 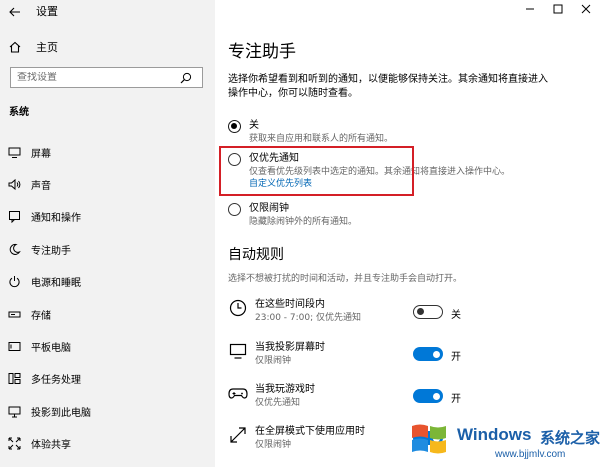 I want to click on page-title: 专注助手, so click(x=262, y=52).